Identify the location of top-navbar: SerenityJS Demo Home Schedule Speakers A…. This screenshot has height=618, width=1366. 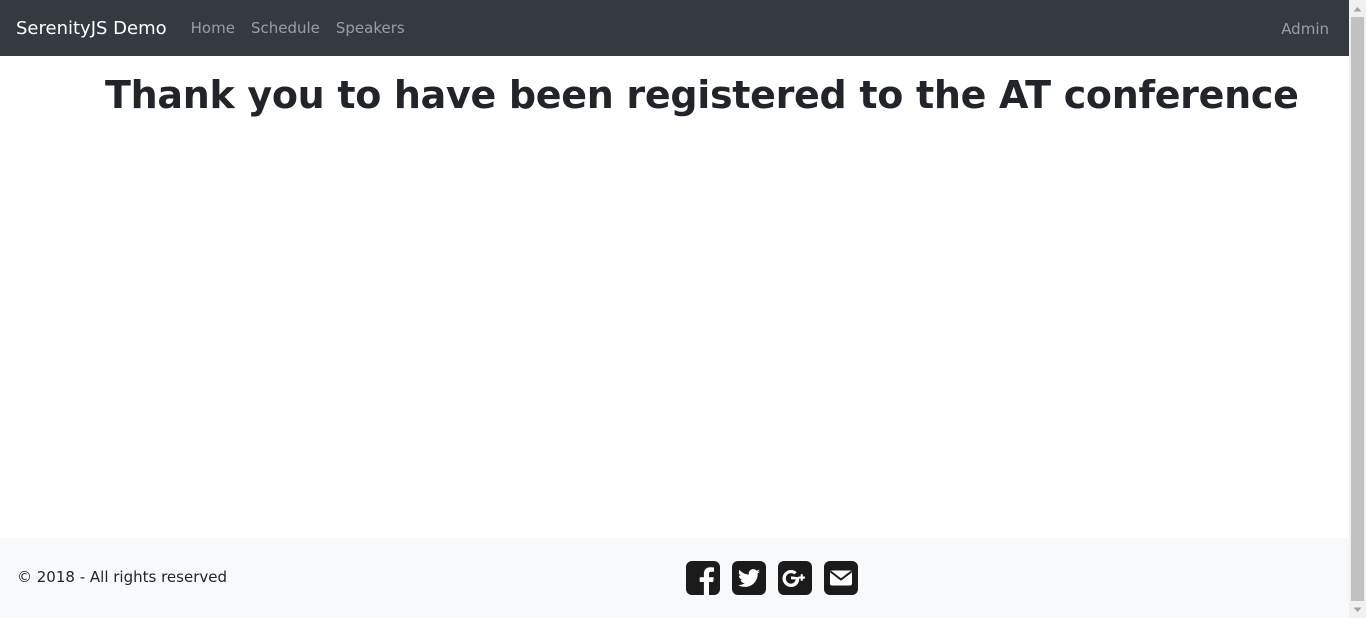
(674, 28).